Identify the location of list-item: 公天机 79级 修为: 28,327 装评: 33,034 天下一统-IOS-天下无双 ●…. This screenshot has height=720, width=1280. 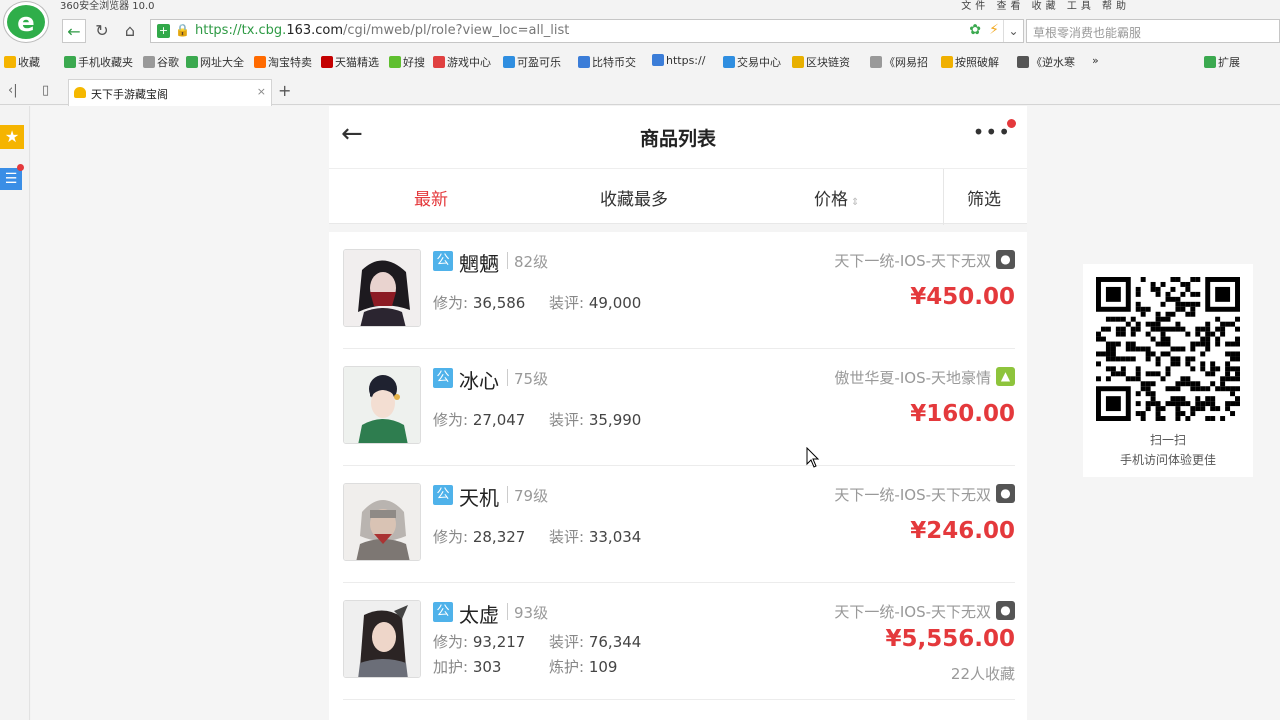
(679, 524).